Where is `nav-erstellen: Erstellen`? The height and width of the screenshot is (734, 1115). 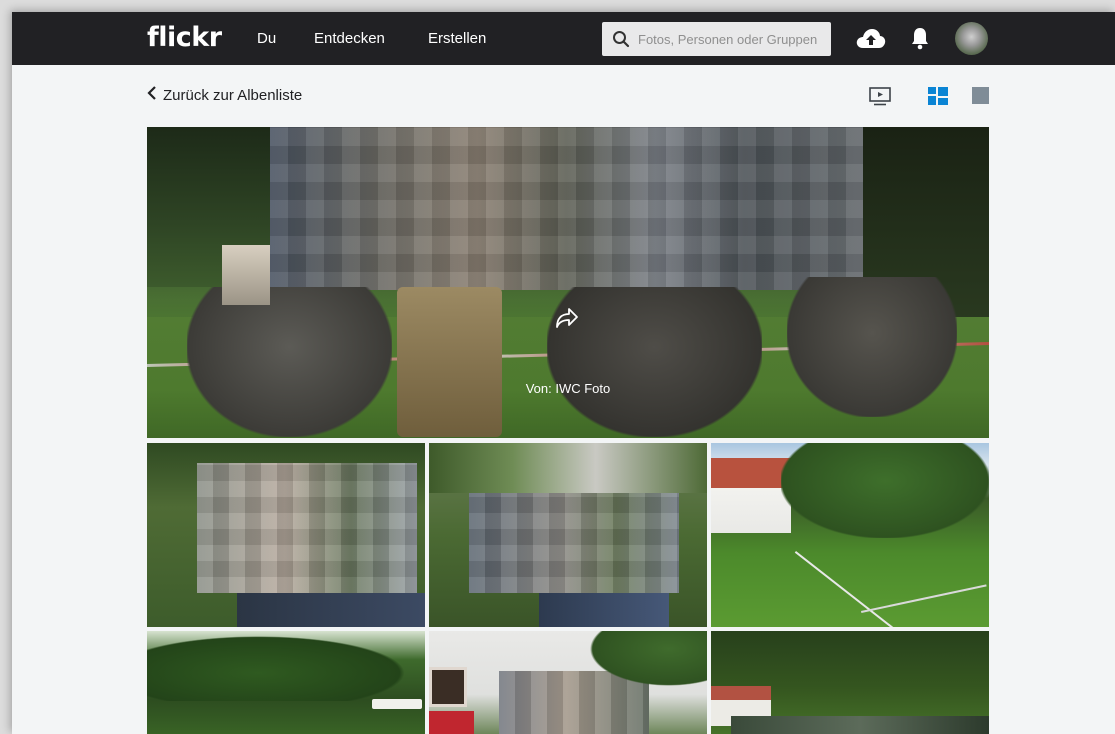
nav-erstellen: Erstellen is located at coordinates (457, 38).